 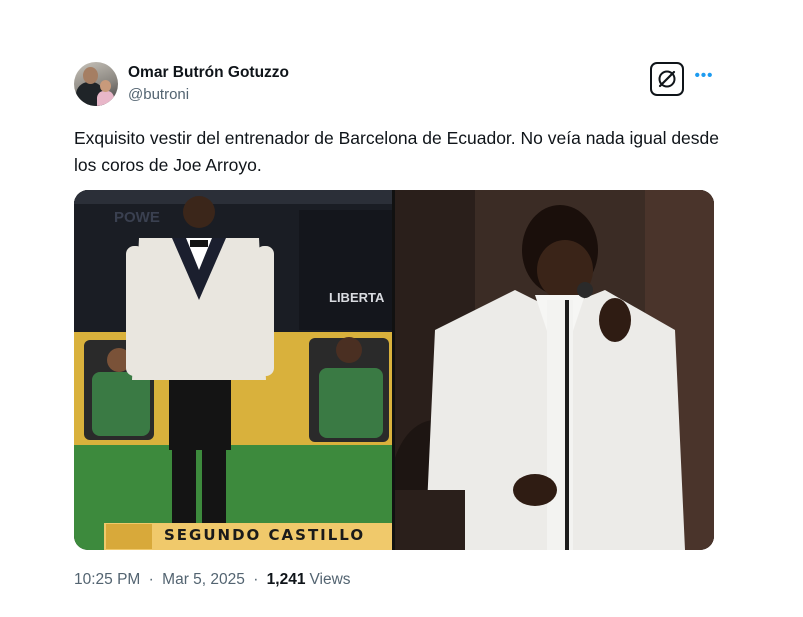 I want to click on views-count: 1,241, so click(x=286, y=579).